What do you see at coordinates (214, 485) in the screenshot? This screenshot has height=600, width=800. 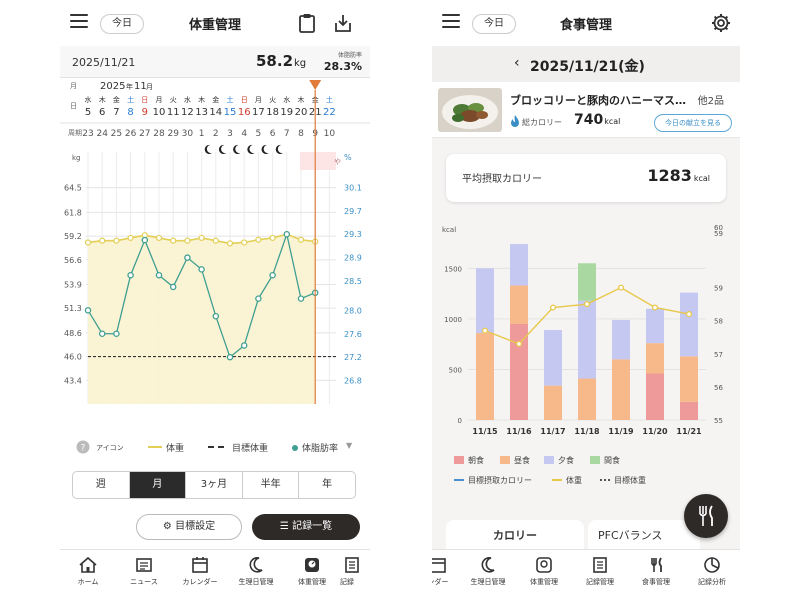 I see `tab-3months: 3ヶ月` at bounding box center [214, 485].